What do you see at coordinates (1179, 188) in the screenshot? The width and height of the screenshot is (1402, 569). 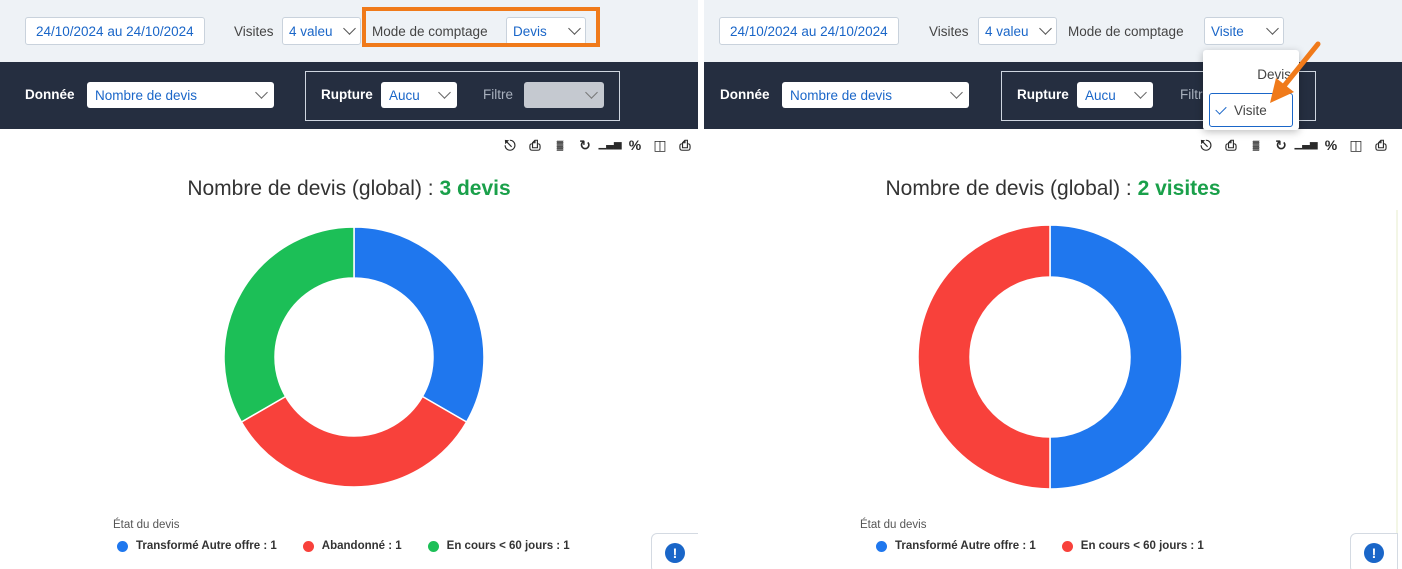 I see `chart-title-count: 2 visites` at bounding box center [1179, 188].